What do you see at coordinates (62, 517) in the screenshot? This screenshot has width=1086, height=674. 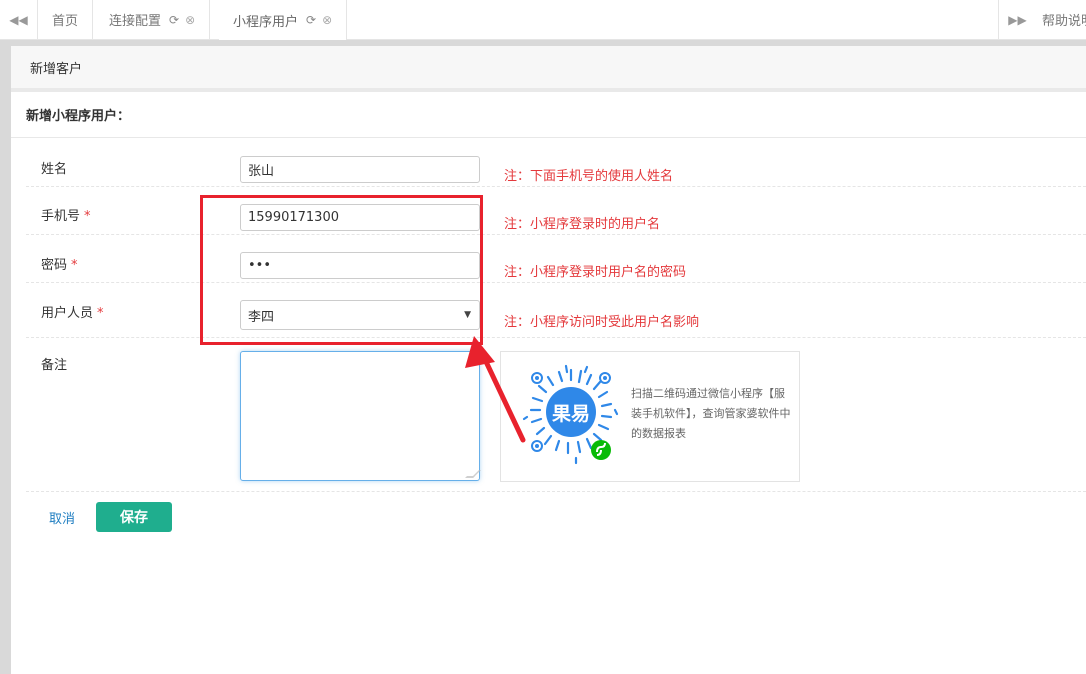 I see `cancel-button: 取消` at bounding box center [62, 517].